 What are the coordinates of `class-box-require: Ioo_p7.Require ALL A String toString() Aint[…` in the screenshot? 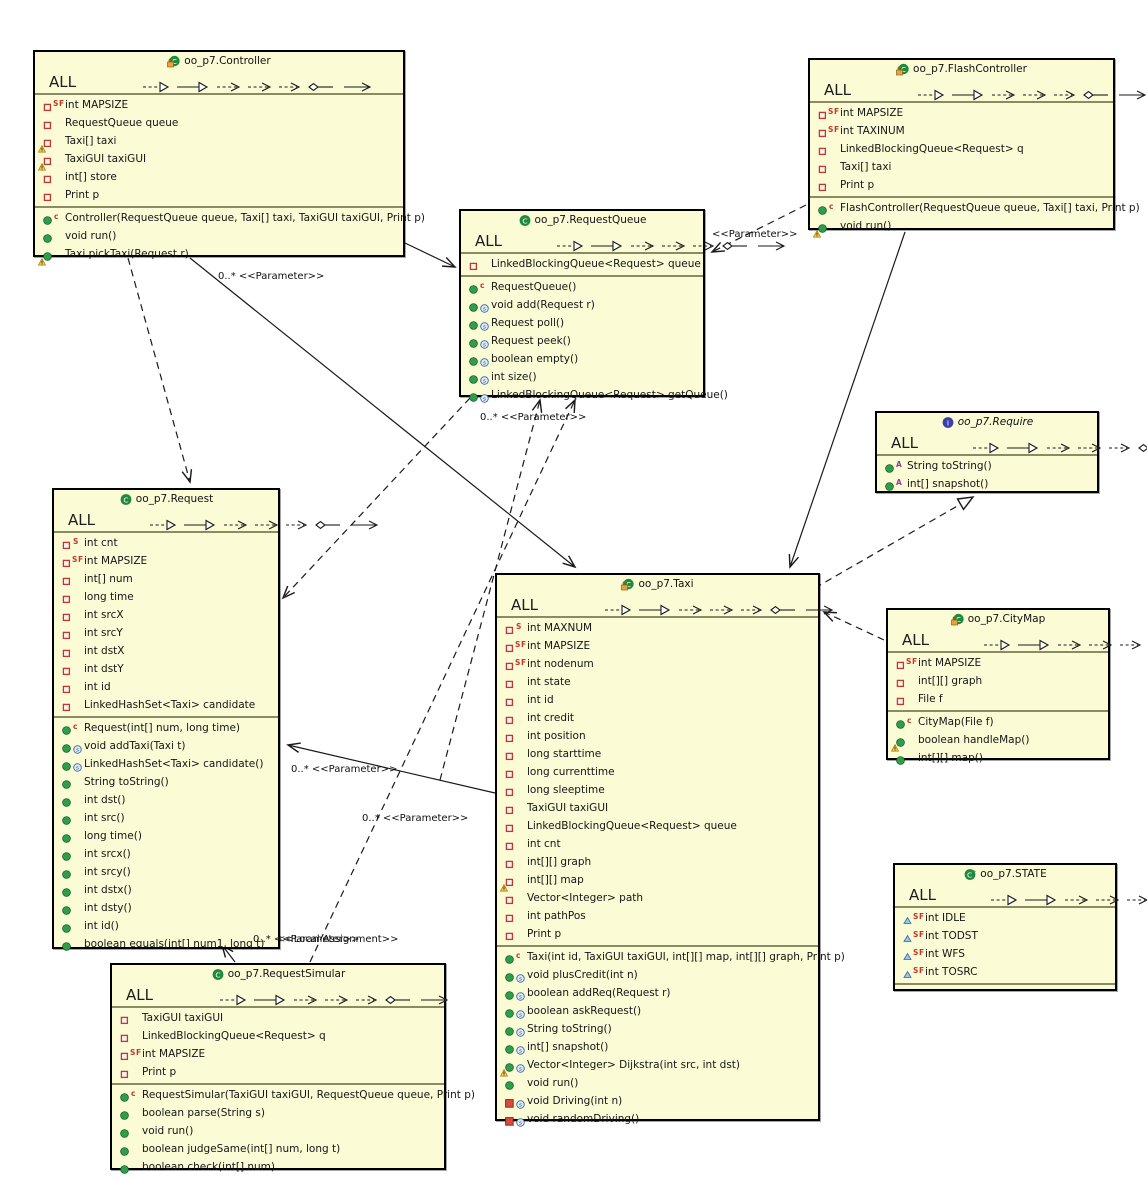 It's located at (1011, 452).